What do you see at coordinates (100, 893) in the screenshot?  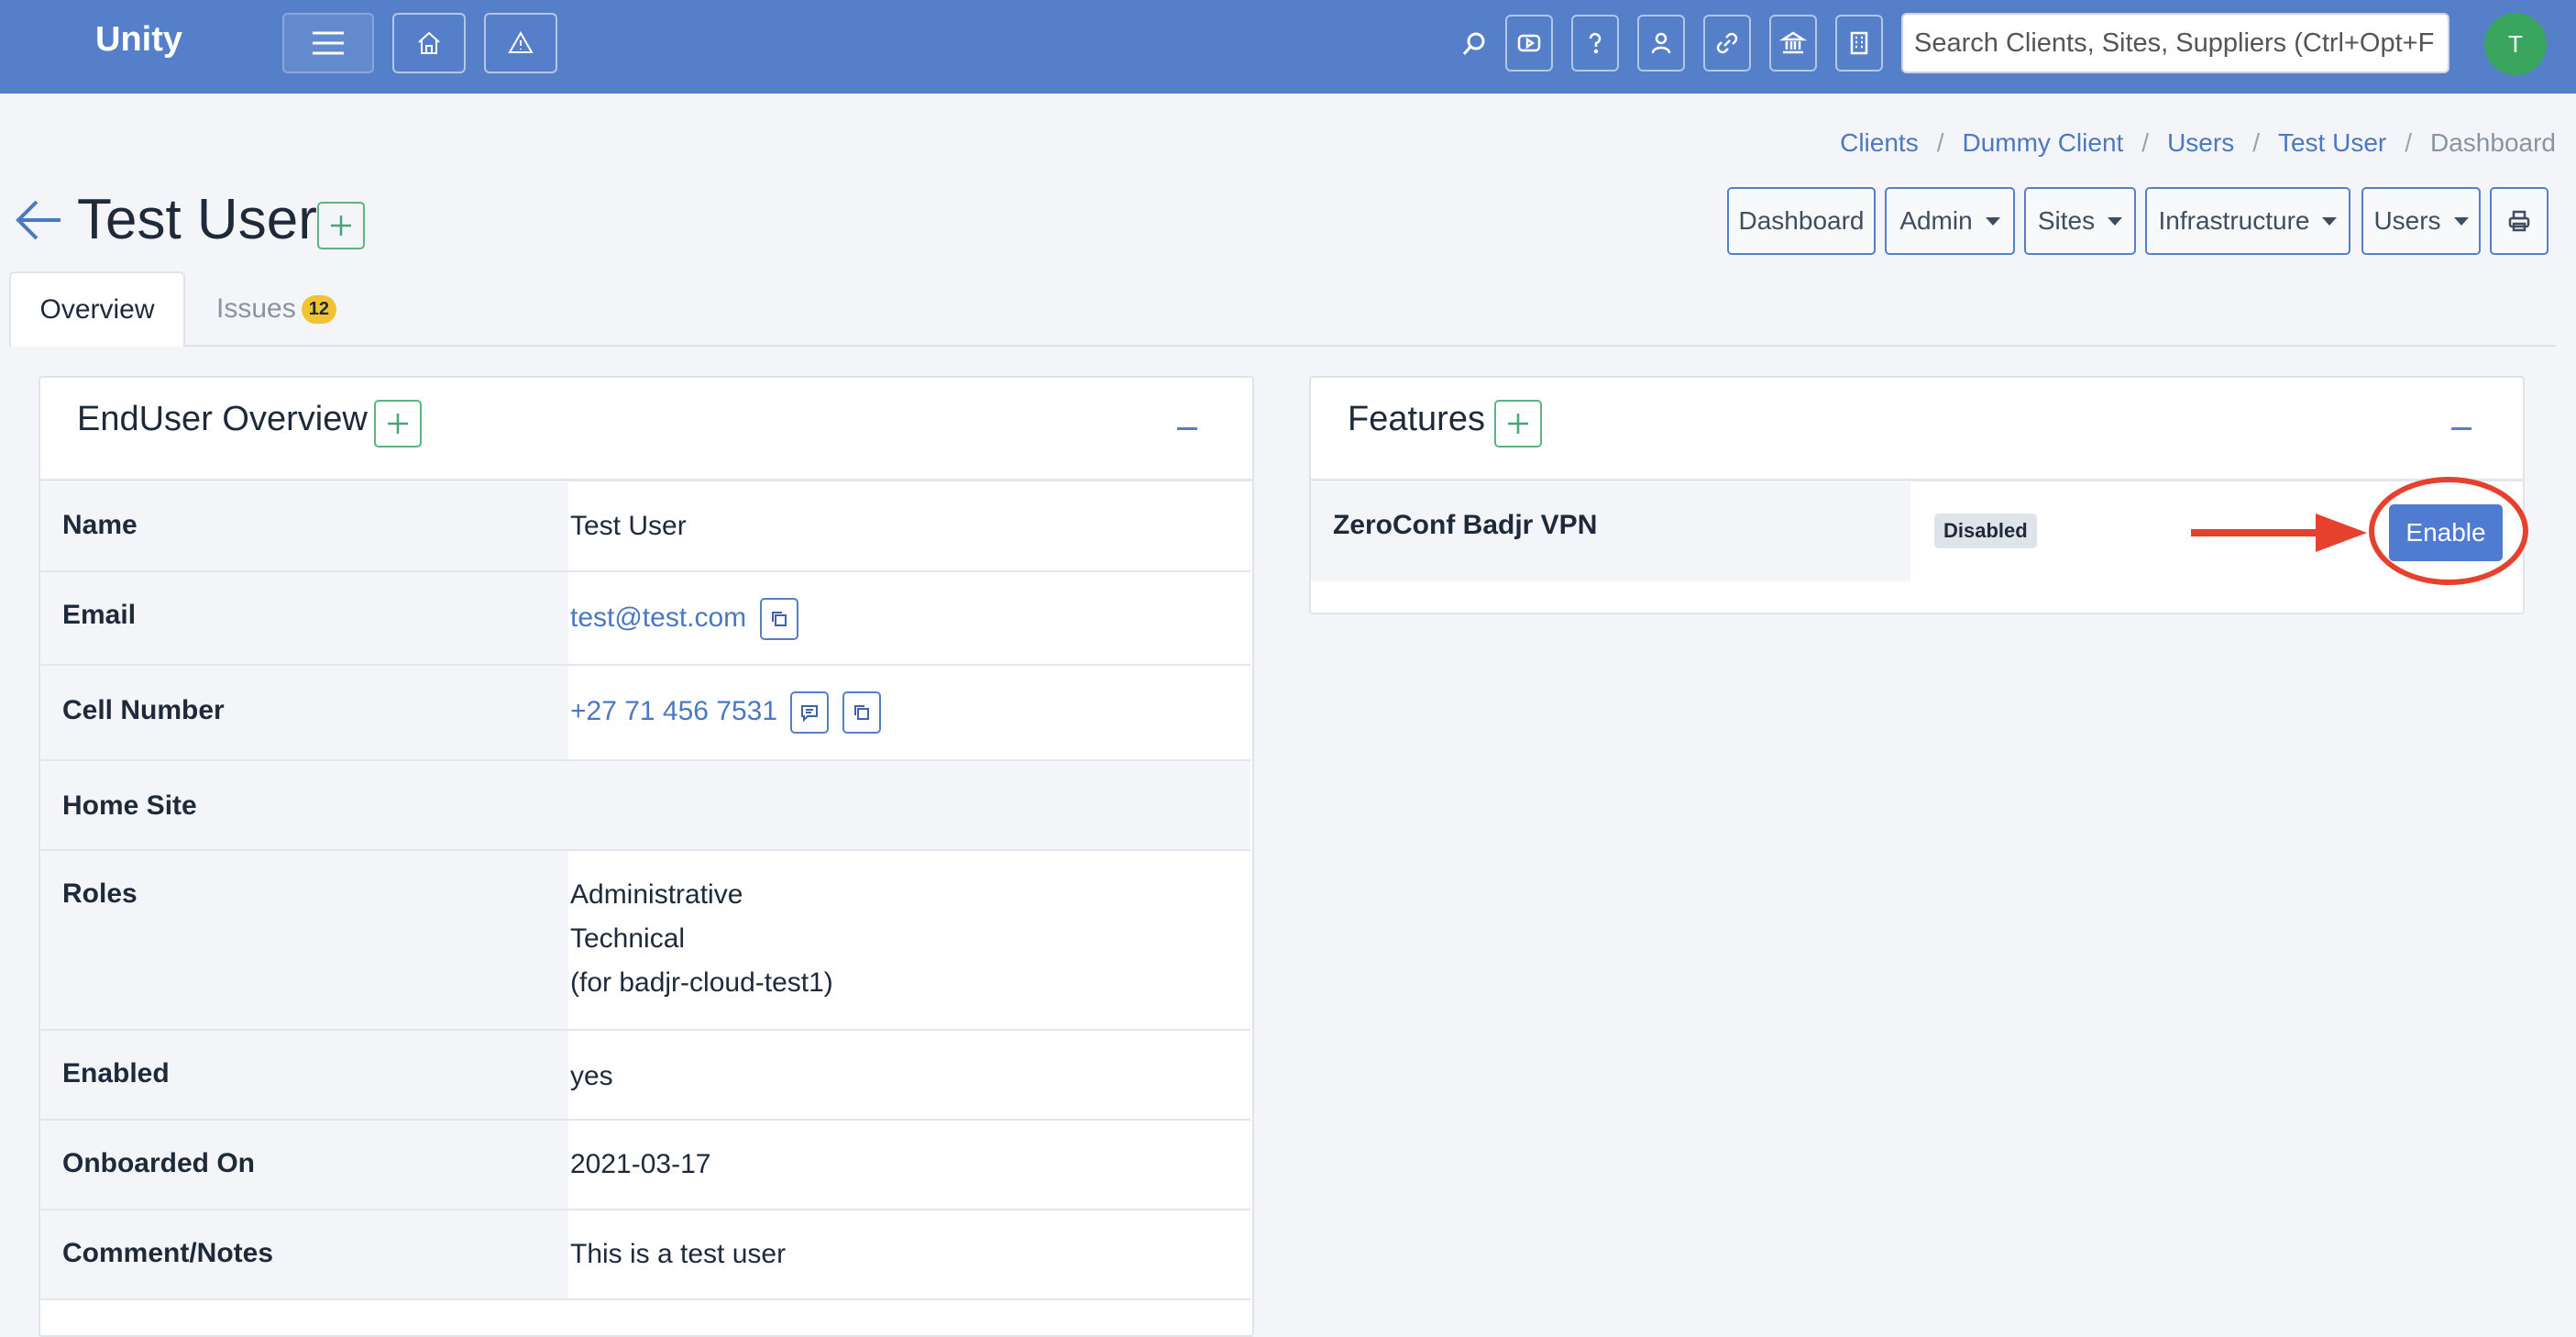 I see `row-label-roles: Roles` at bounding box center [100, 893].